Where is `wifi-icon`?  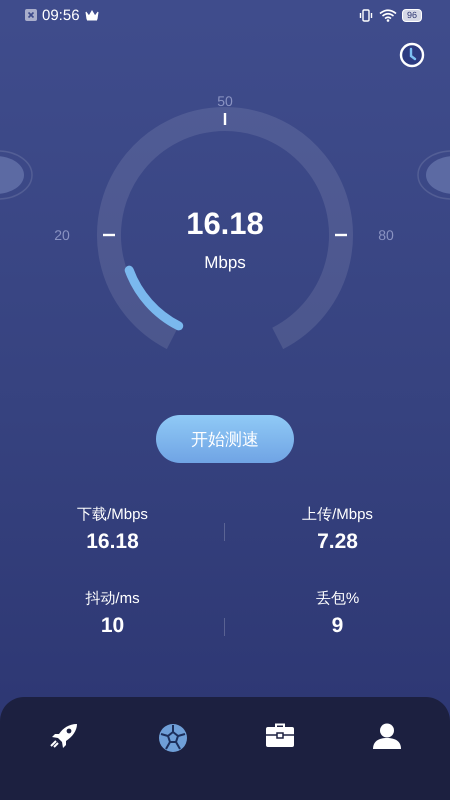 wifi-icon is located at coordinates (387, 15).